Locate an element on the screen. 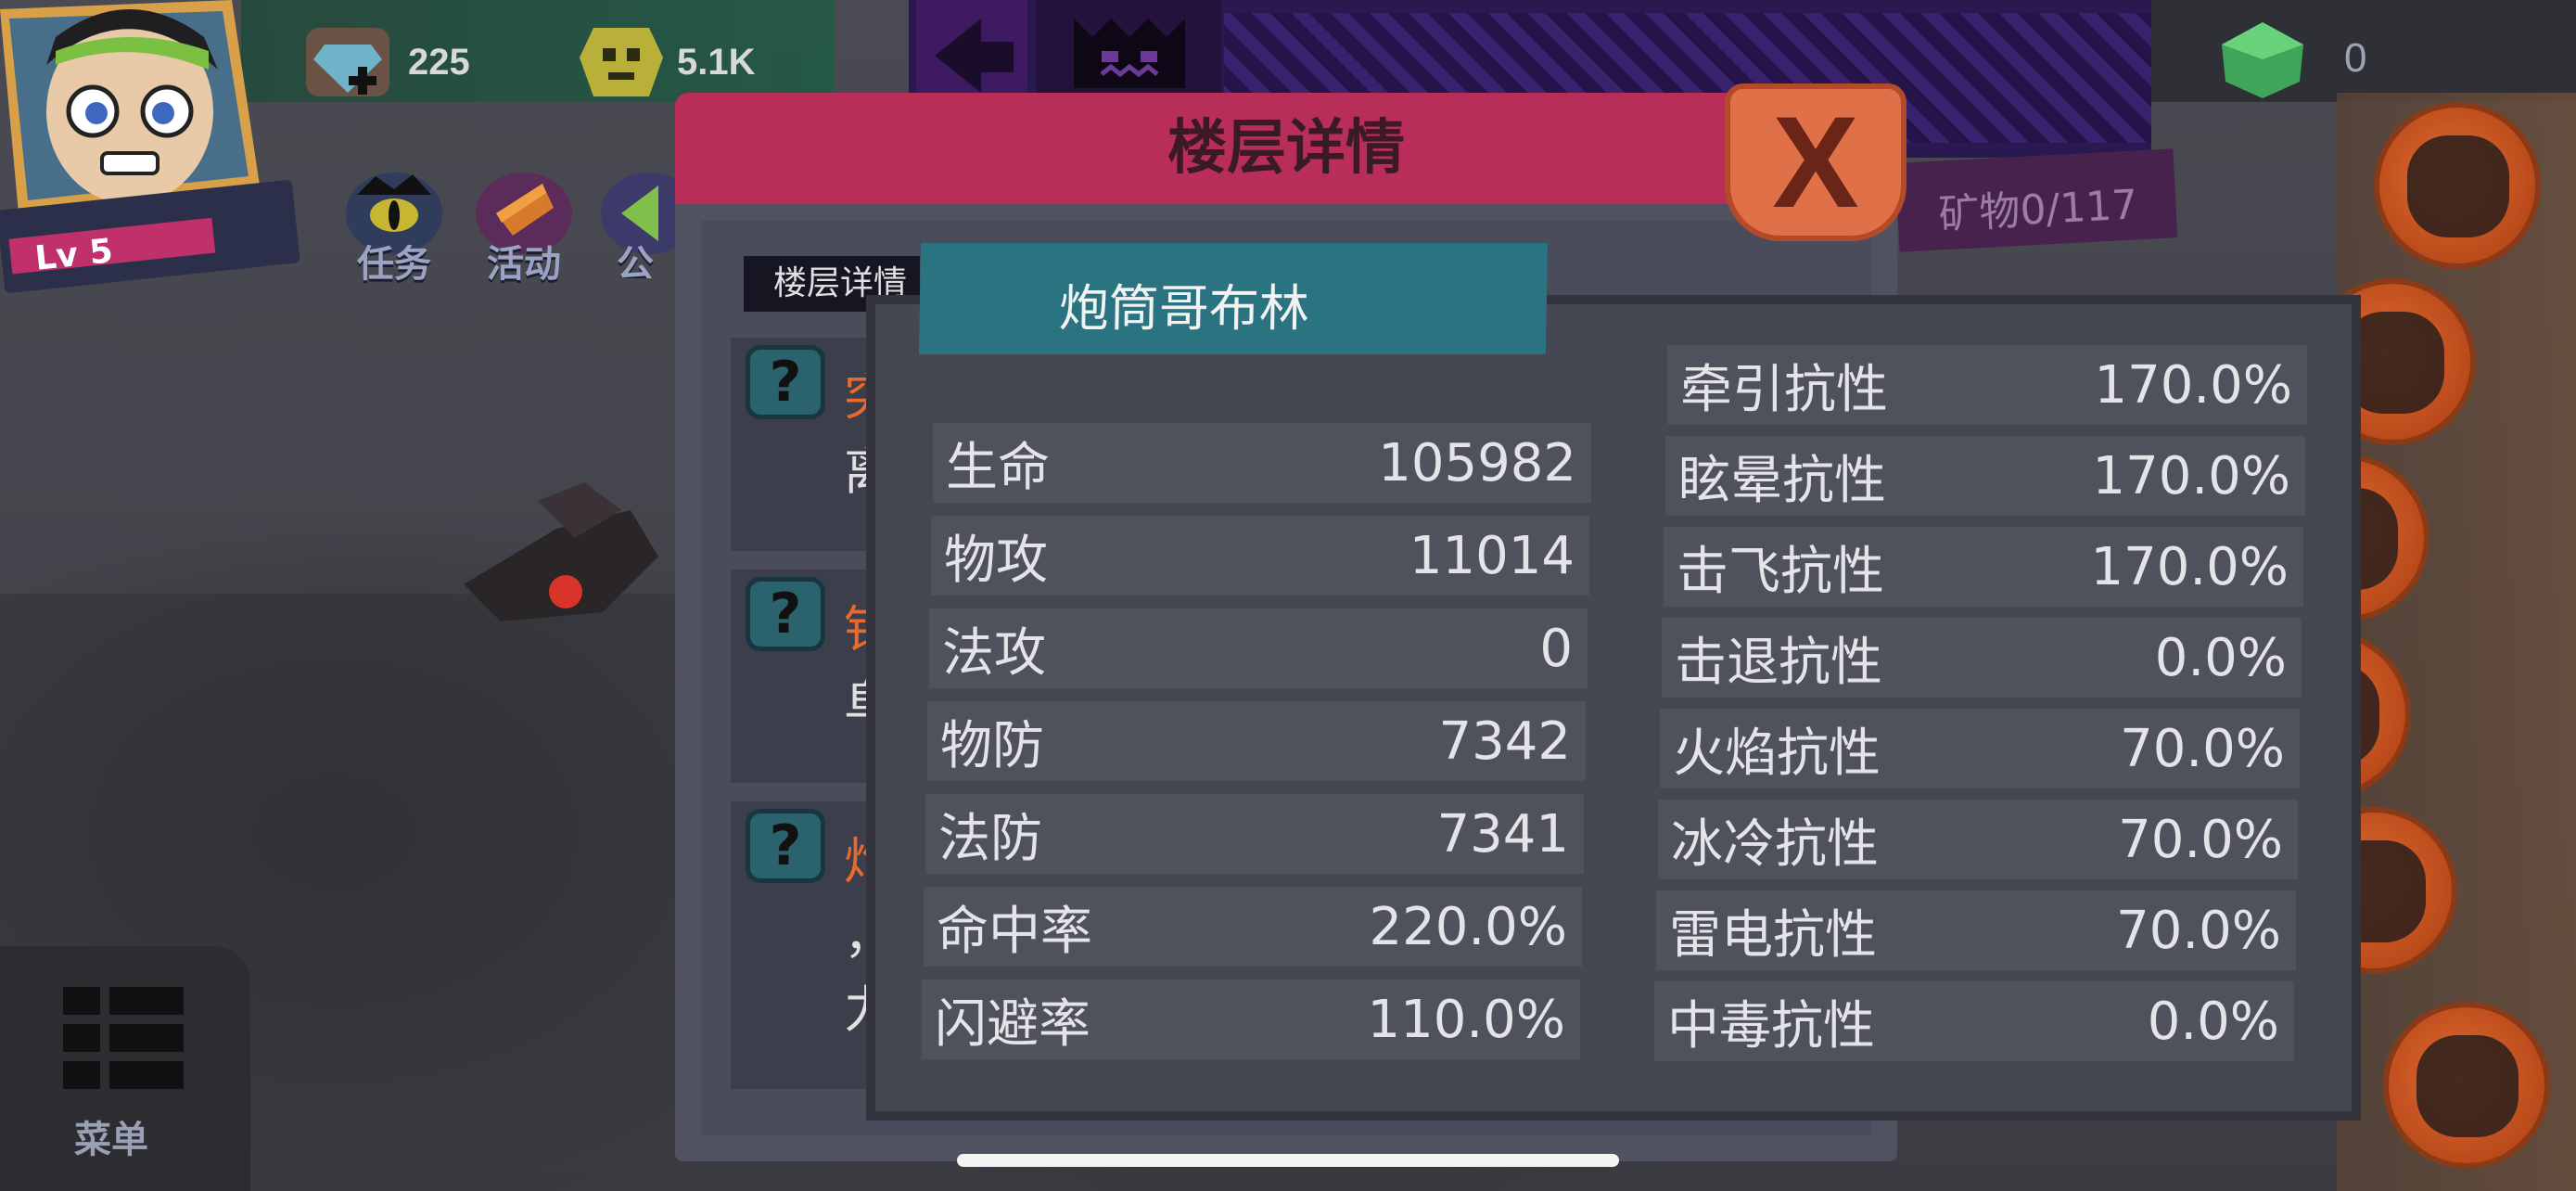 This screenshot has width=2576, height=1191. floor-panel-header: 楼层详情 is located at coordinates (1286, 148).